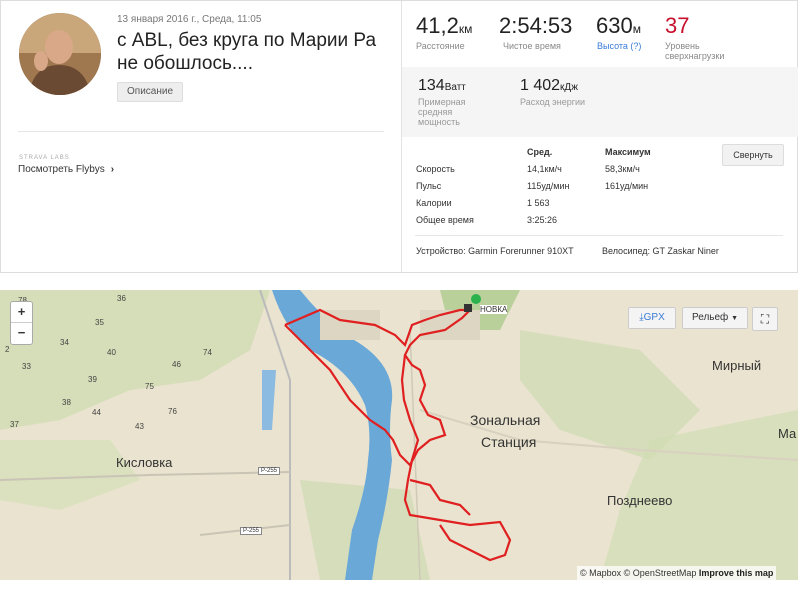 Image resolution: width=798 pixels, height=589 pixels. I want to click on map-number: 36, so click(121, 298).